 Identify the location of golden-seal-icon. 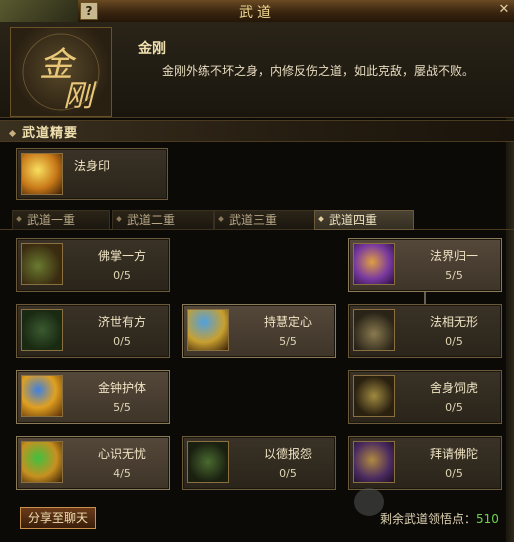
(42, 174).